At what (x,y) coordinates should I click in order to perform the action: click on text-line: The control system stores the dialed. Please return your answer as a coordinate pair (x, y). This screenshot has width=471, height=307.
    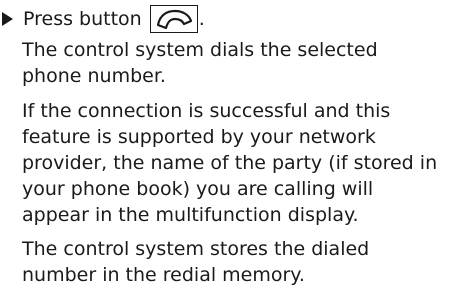
    Looking at the image, I should click on (196, 249).